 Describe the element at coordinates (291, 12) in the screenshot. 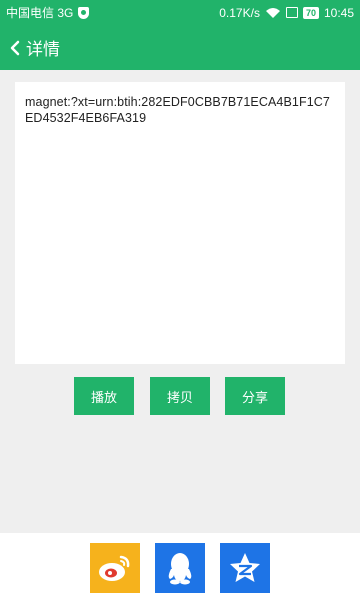

I see `sim-icon` at that location.